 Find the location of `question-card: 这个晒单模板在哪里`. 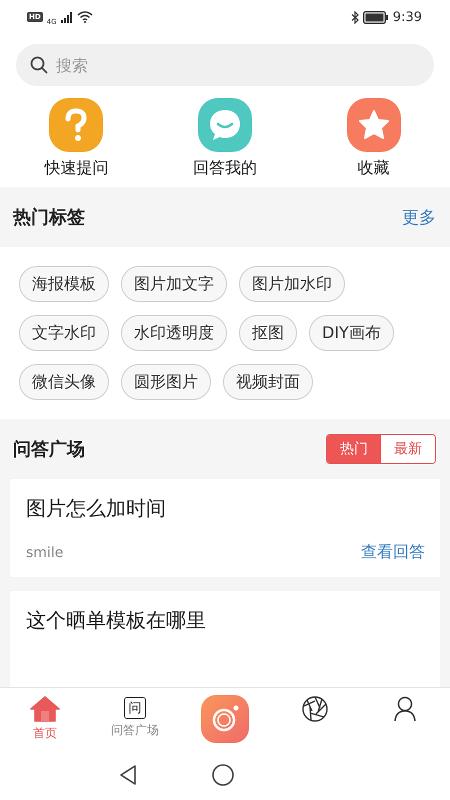

question-card: 这个晒单模板在哪里 is located at coordinates (225, 639).